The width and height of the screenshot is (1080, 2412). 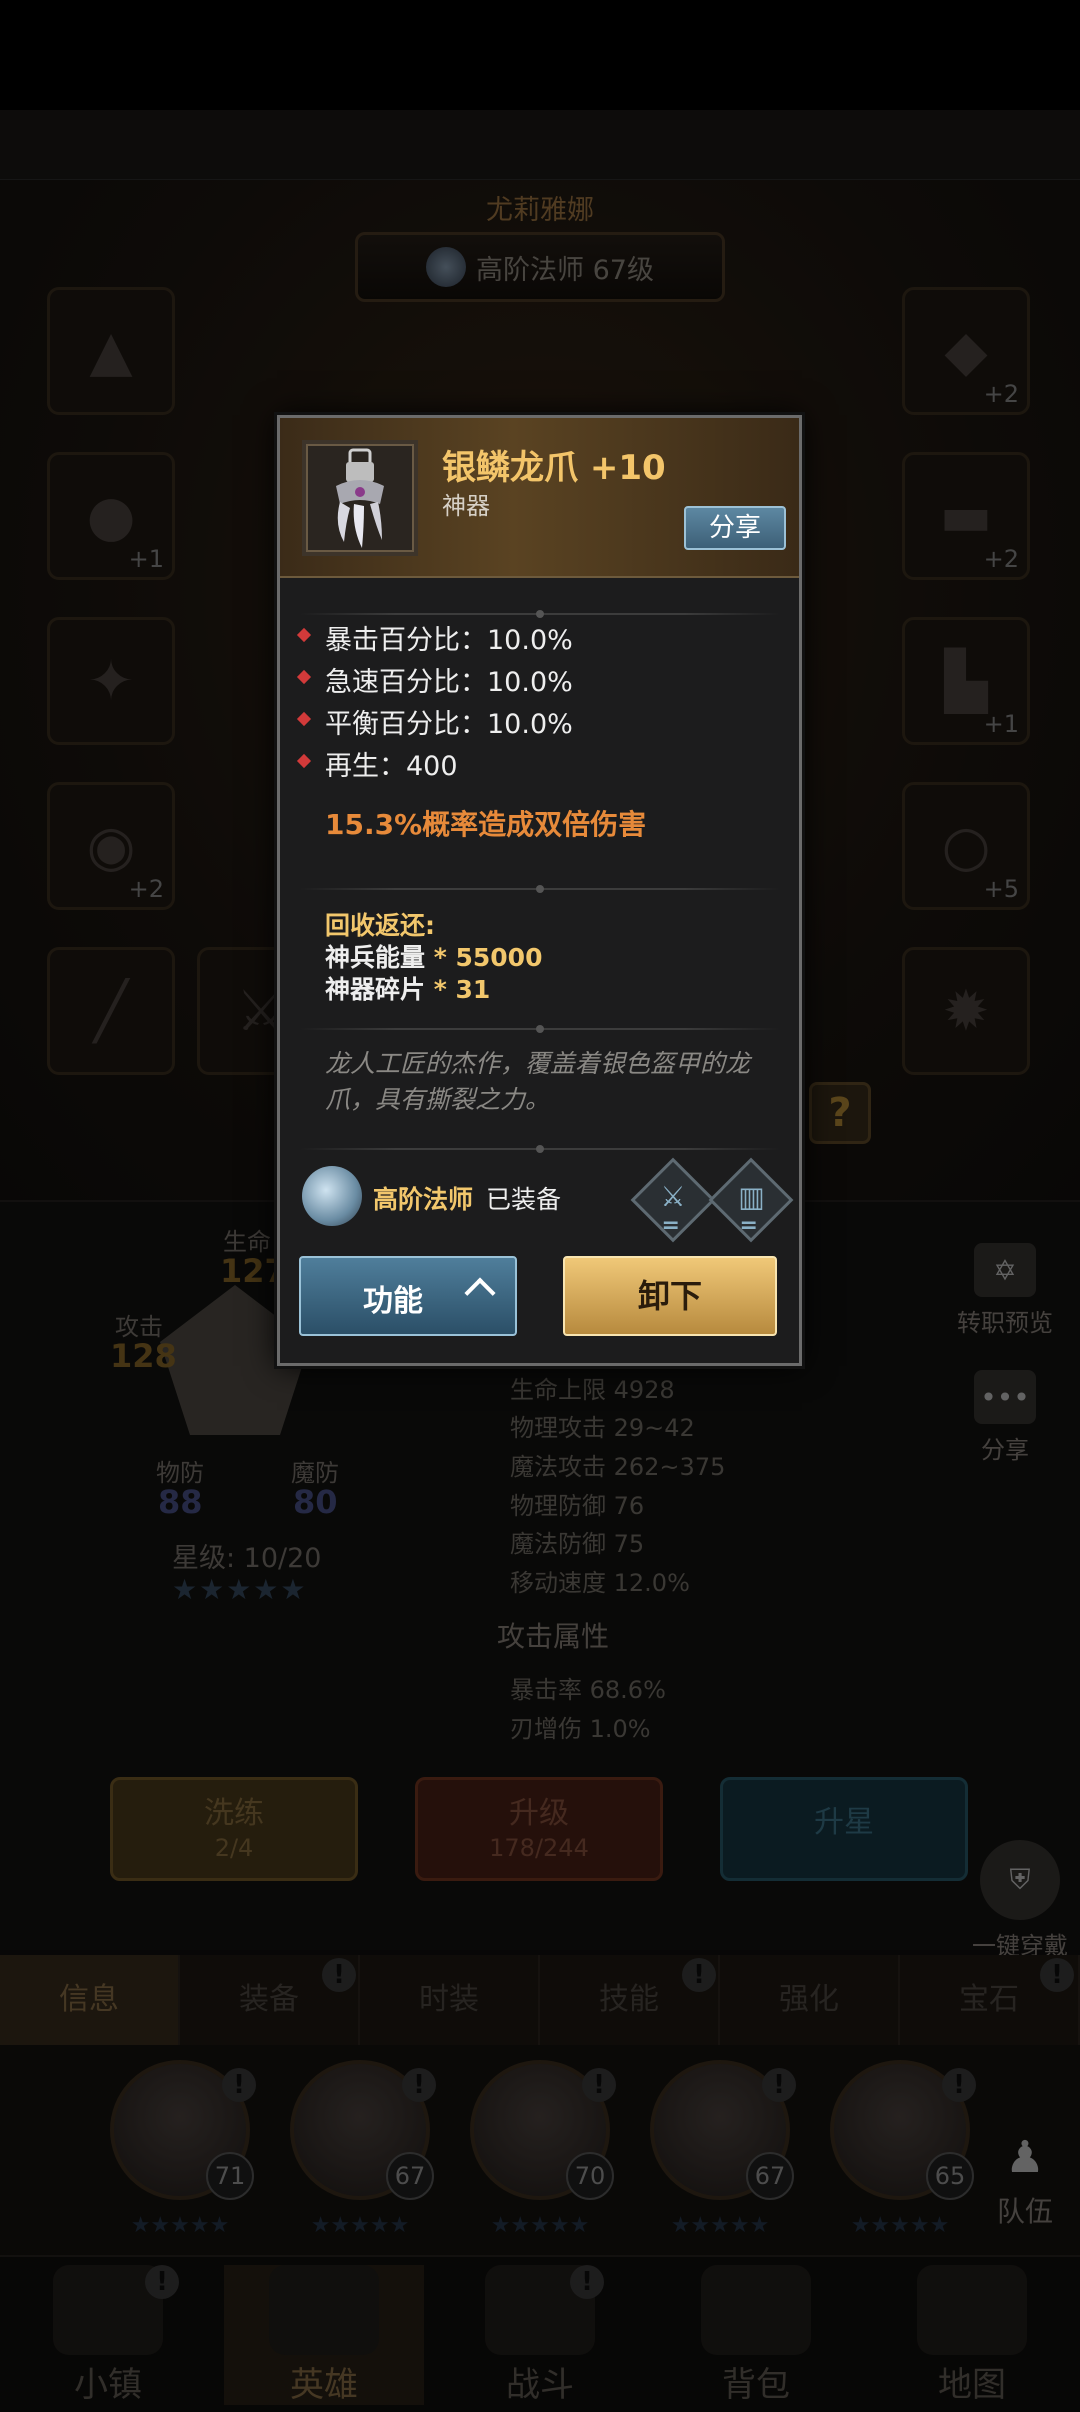 I want to click on item-type: 神器, so click(x=466, y=506).